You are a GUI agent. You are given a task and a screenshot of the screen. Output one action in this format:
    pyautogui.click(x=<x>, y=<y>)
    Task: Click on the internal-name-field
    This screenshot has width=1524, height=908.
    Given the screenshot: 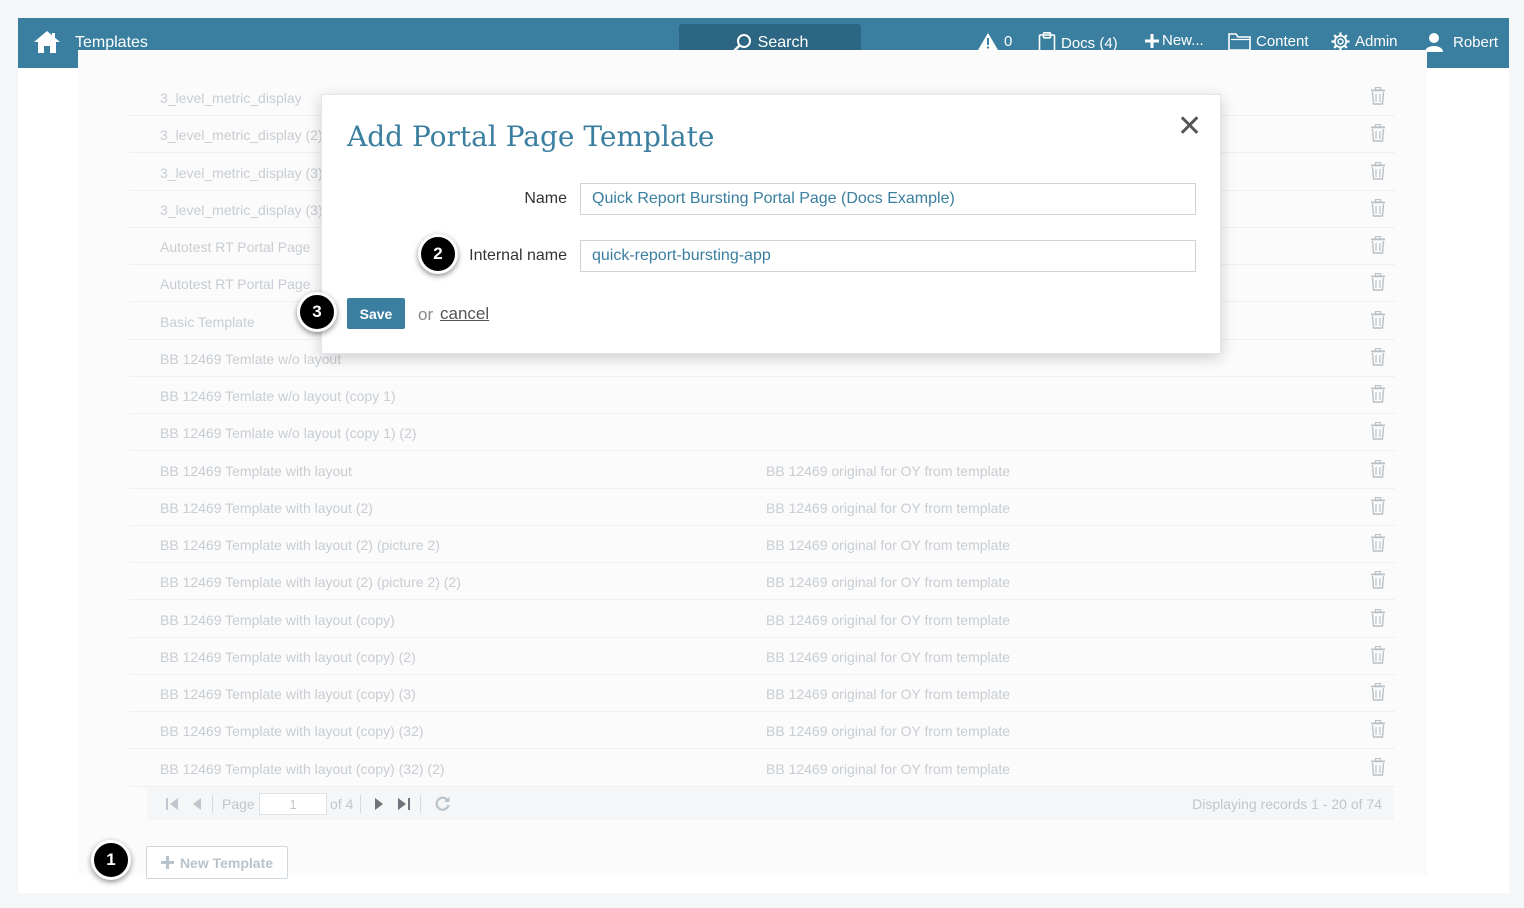 What is the action you would take?
    pyautogui.click(x=888, y=256)
    